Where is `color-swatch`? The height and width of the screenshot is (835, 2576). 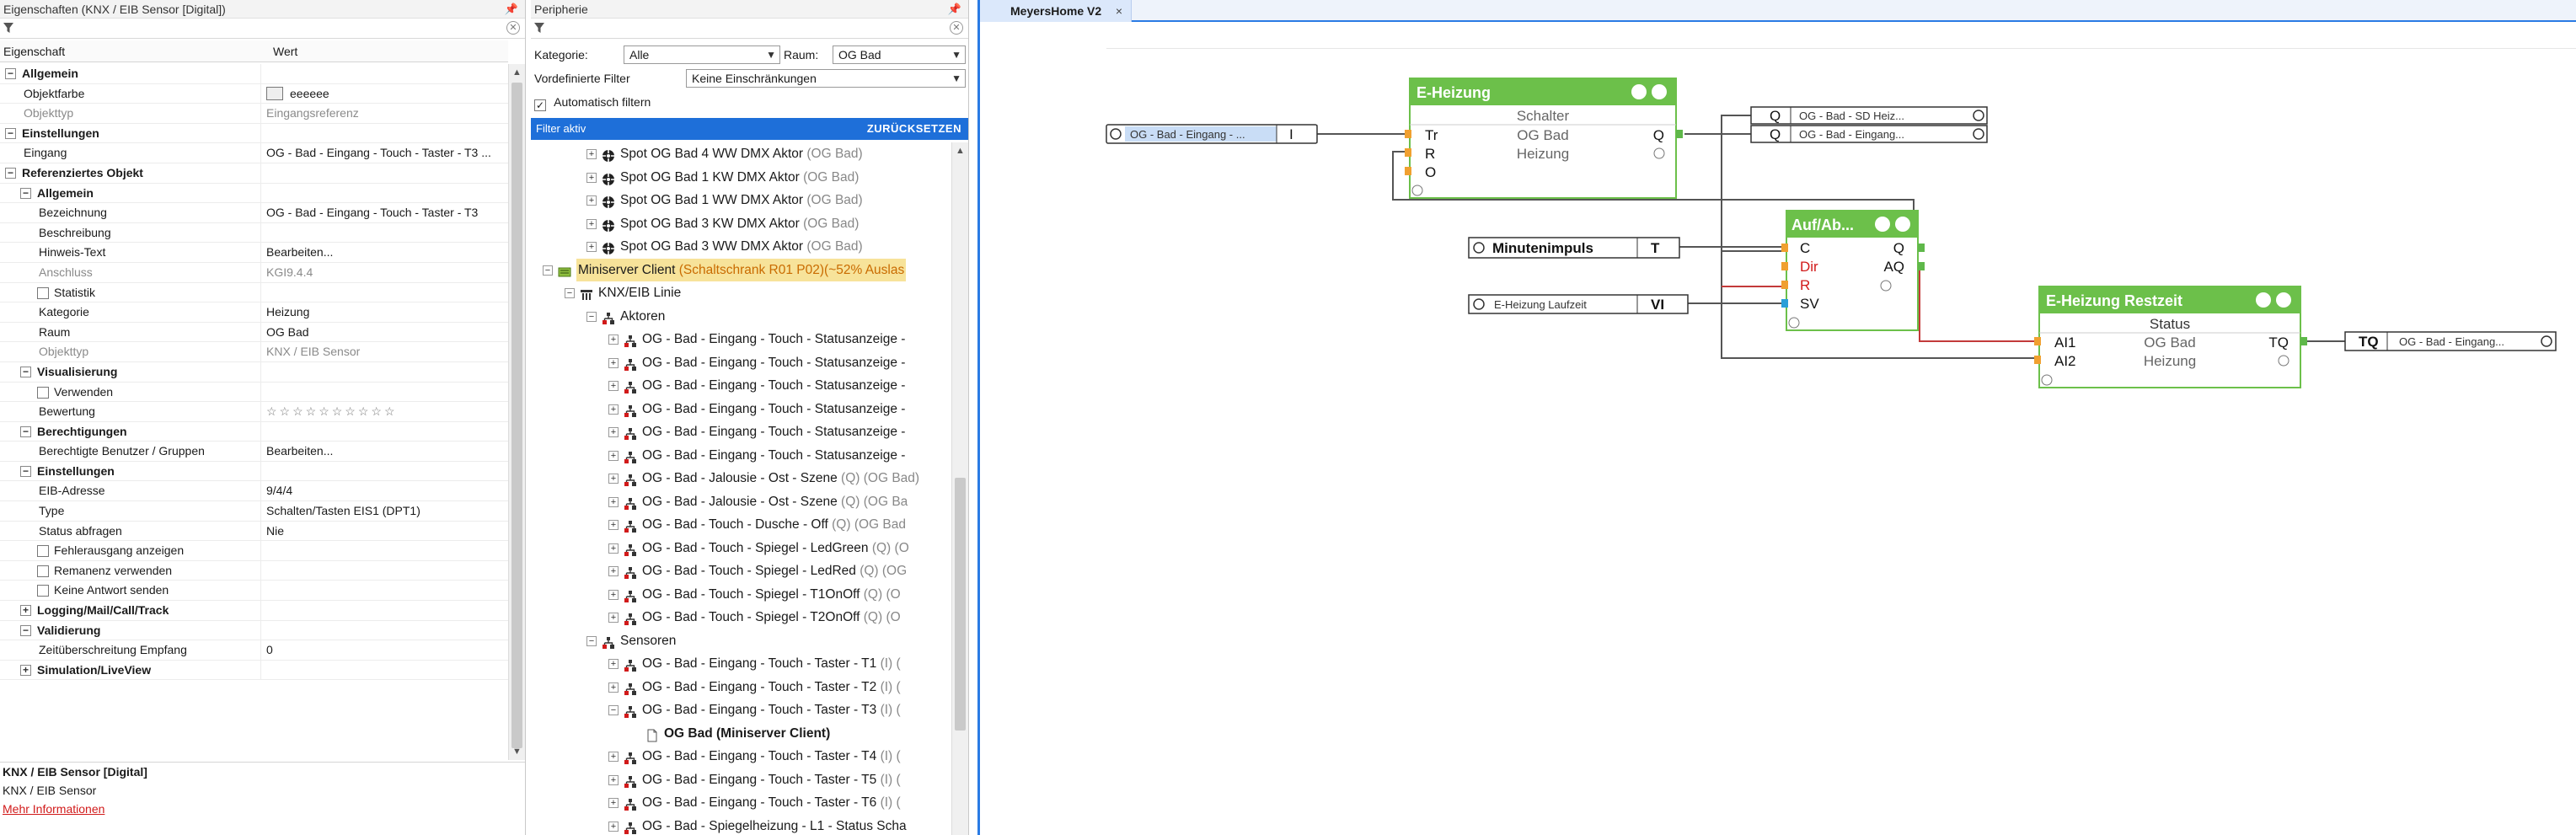 color-swatch is located at coordinates (275, 93).